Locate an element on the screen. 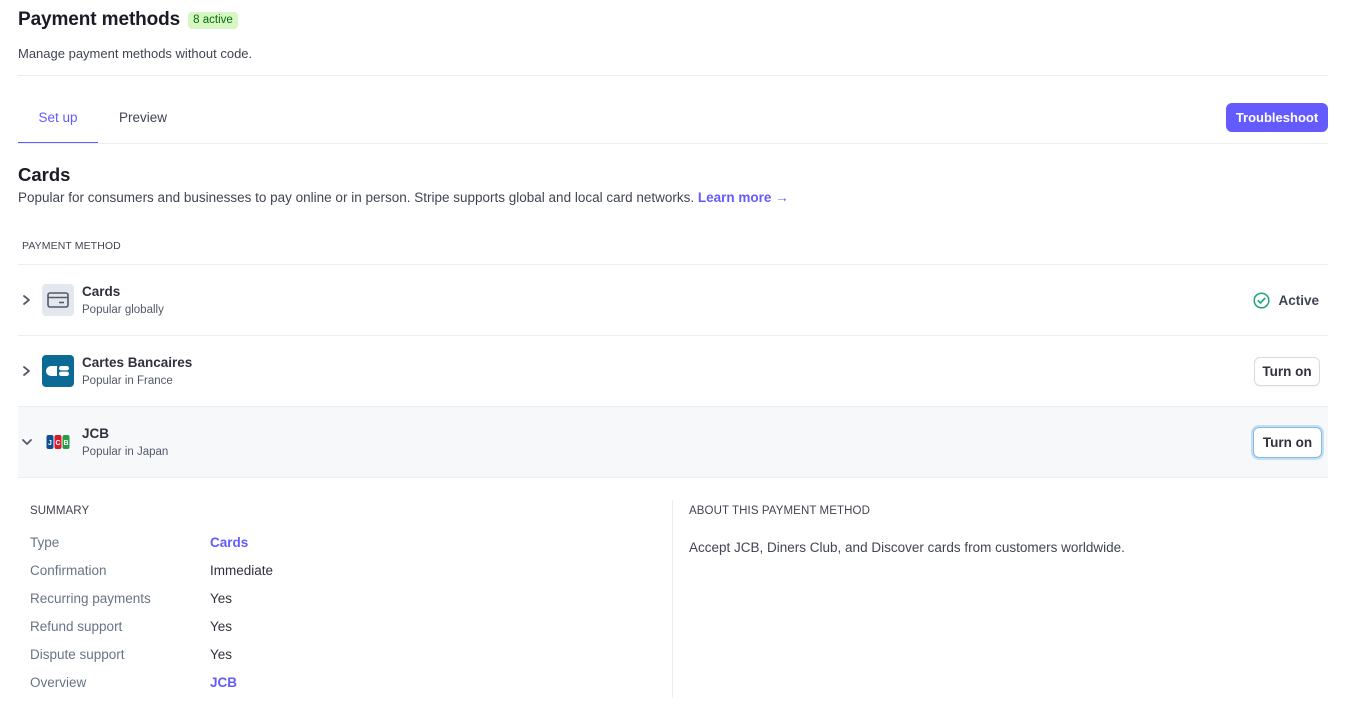 This screenshot has width=1345, height=710. payment-method-subtitle: Popular in France is located at coordinates (127, 381).